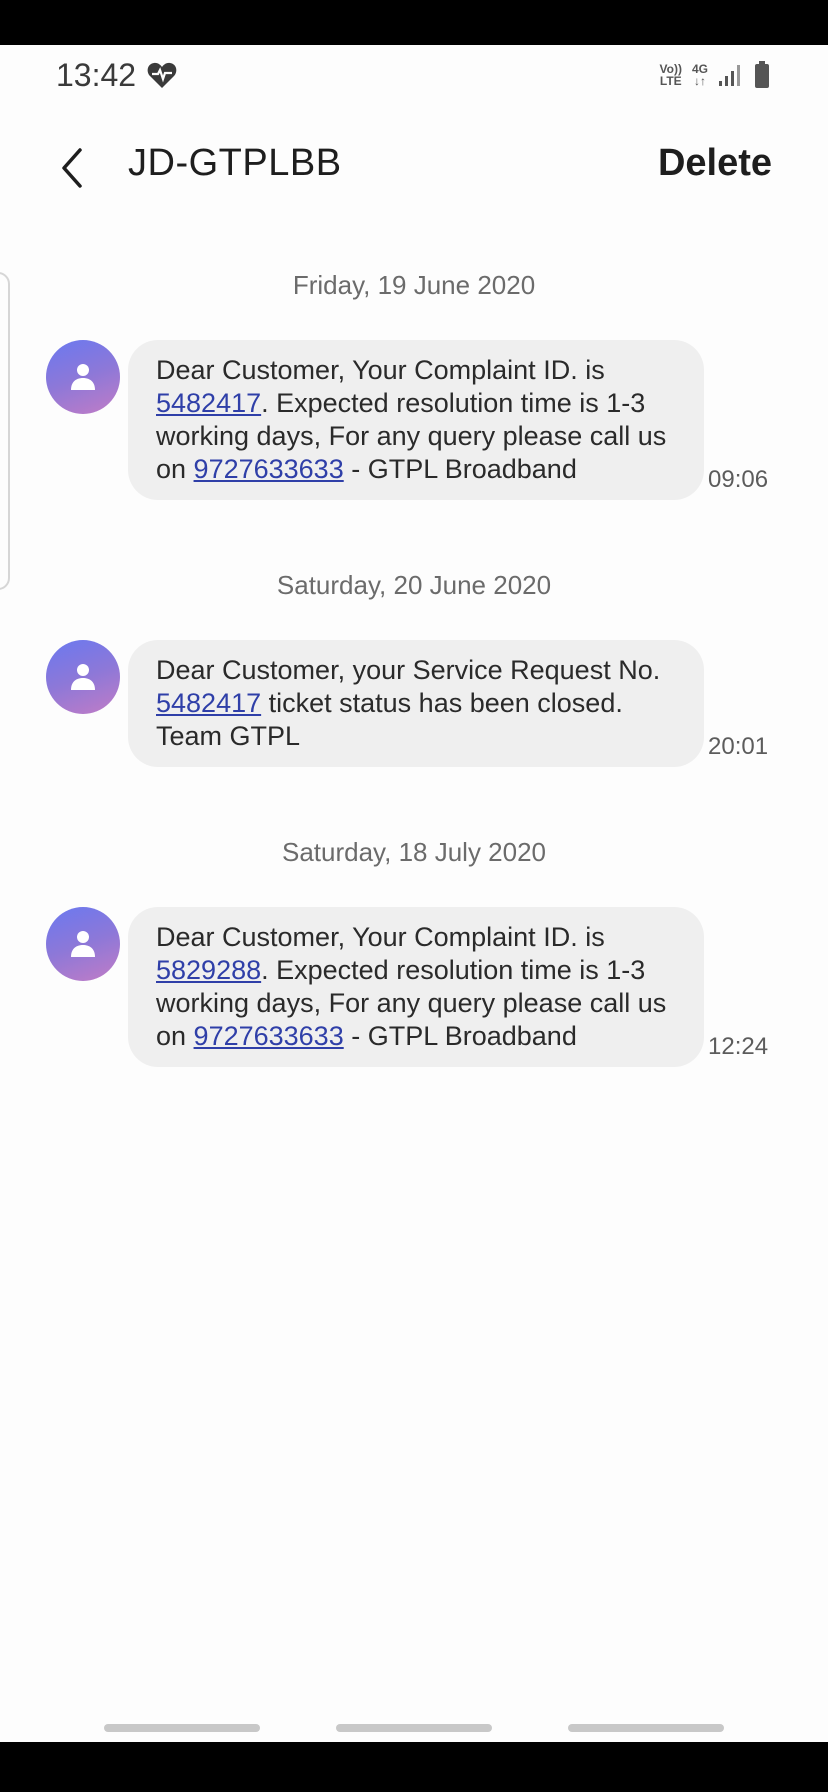 The width and height of the screenshot is (828, 1792). What do you see at coordinates (715, 75) in the screenshot?
I see `status-right: Vo)) LTE 4G ↓↑` at bounding box center [715, 75].